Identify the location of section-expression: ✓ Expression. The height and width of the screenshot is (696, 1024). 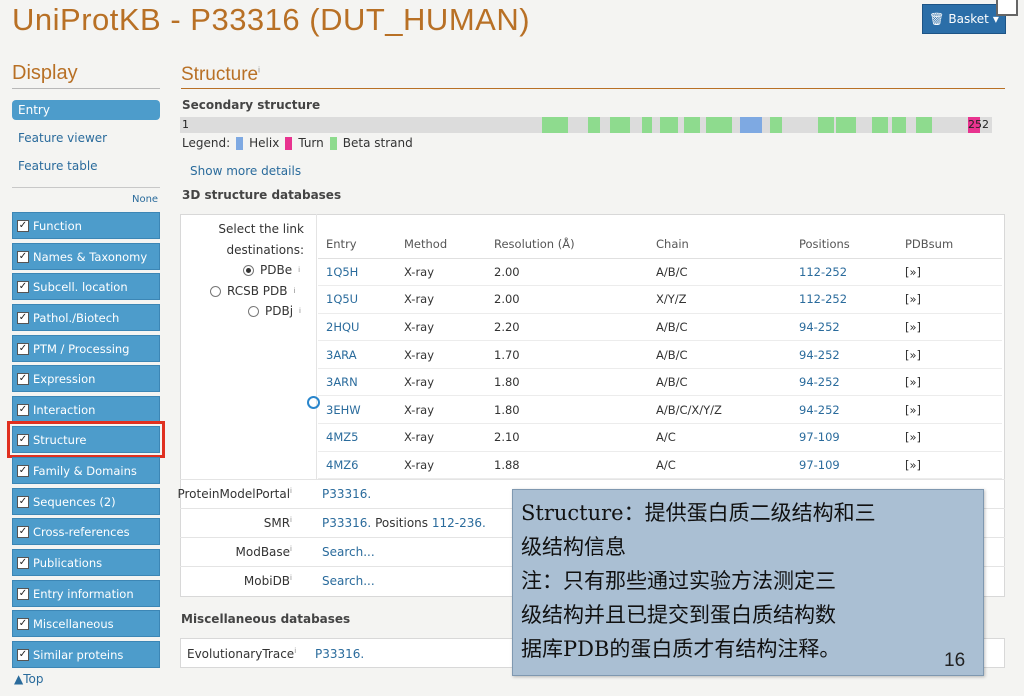
(86, 378).